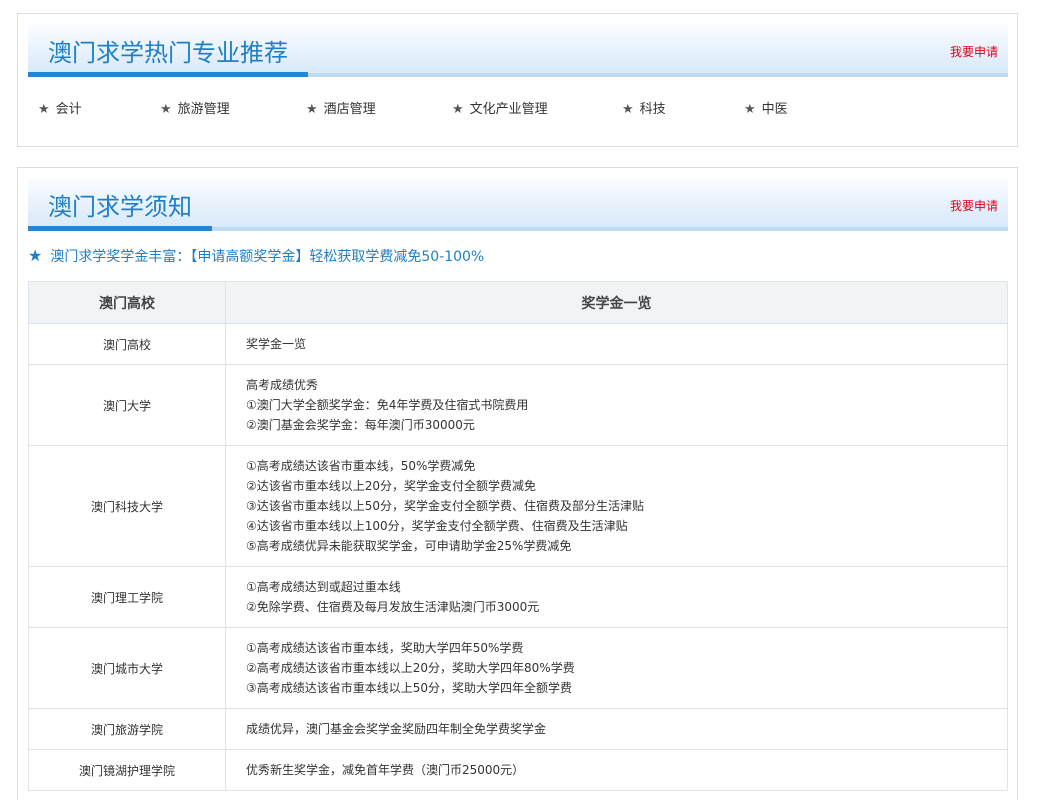 This screenshot has width=1037, height=810. I want to click on scholarship-details: 成绩优异，澳门基金会奖学金奖励四年制全免学费奖学金, so click(616, 729).